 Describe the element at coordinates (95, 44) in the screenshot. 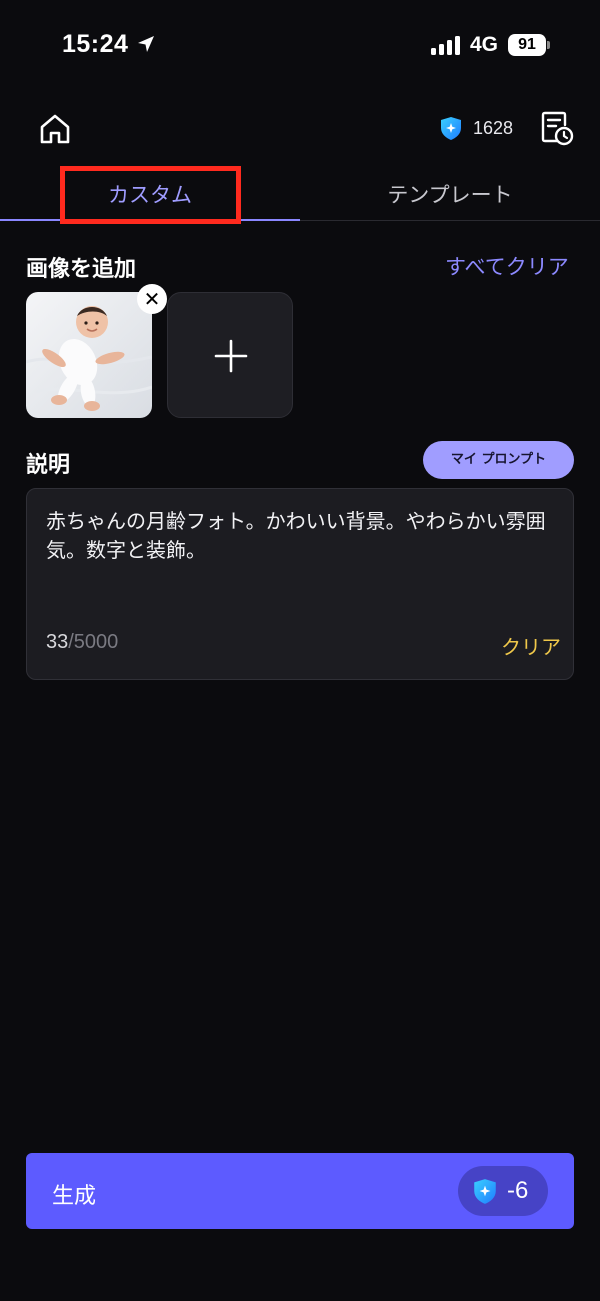

I see `status-time: 15:24` at that location.